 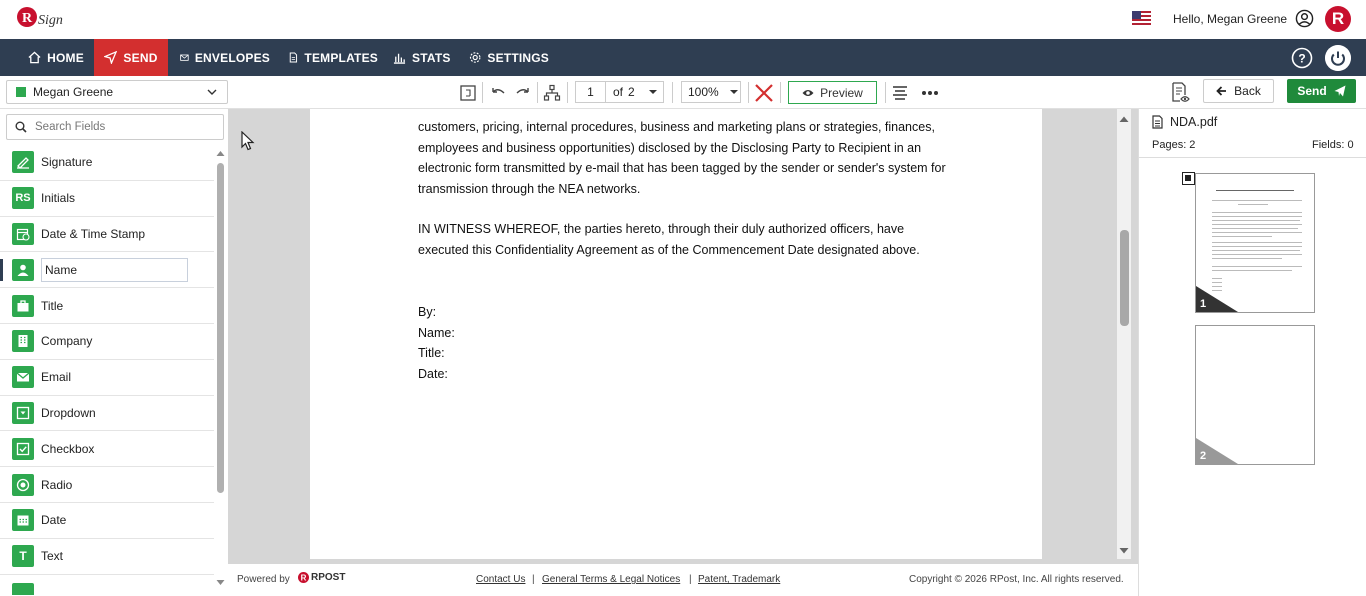 What do you see at coordinates (131, 57) in the screenshot?
I see `nav-send: SEND` at bounding box center [131, 57].